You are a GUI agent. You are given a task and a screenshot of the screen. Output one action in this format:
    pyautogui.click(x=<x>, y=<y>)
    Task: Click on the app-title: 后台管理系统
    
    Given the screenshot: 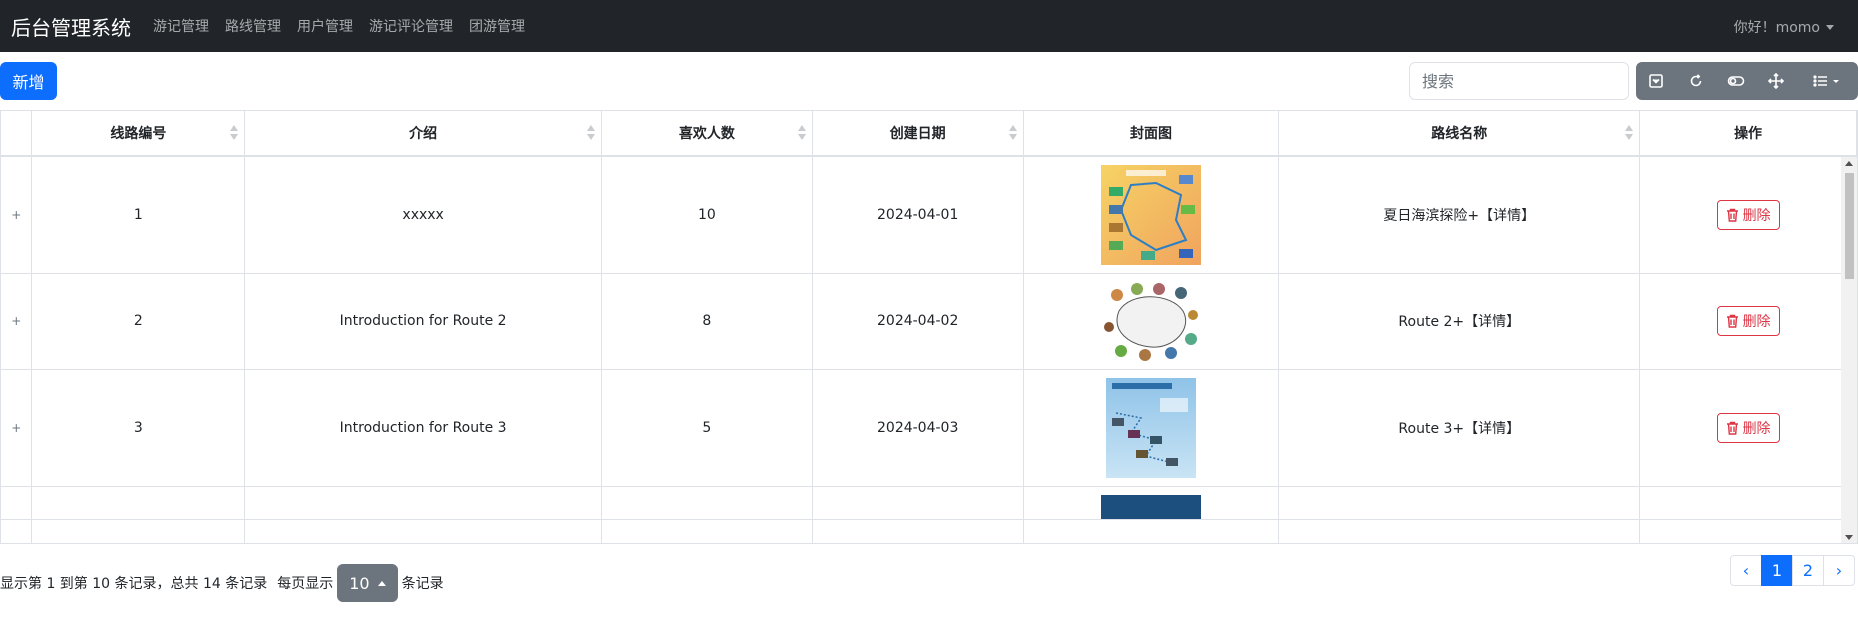 What is the action you would take?
    pyautogui.click(x=71, y=26)
    